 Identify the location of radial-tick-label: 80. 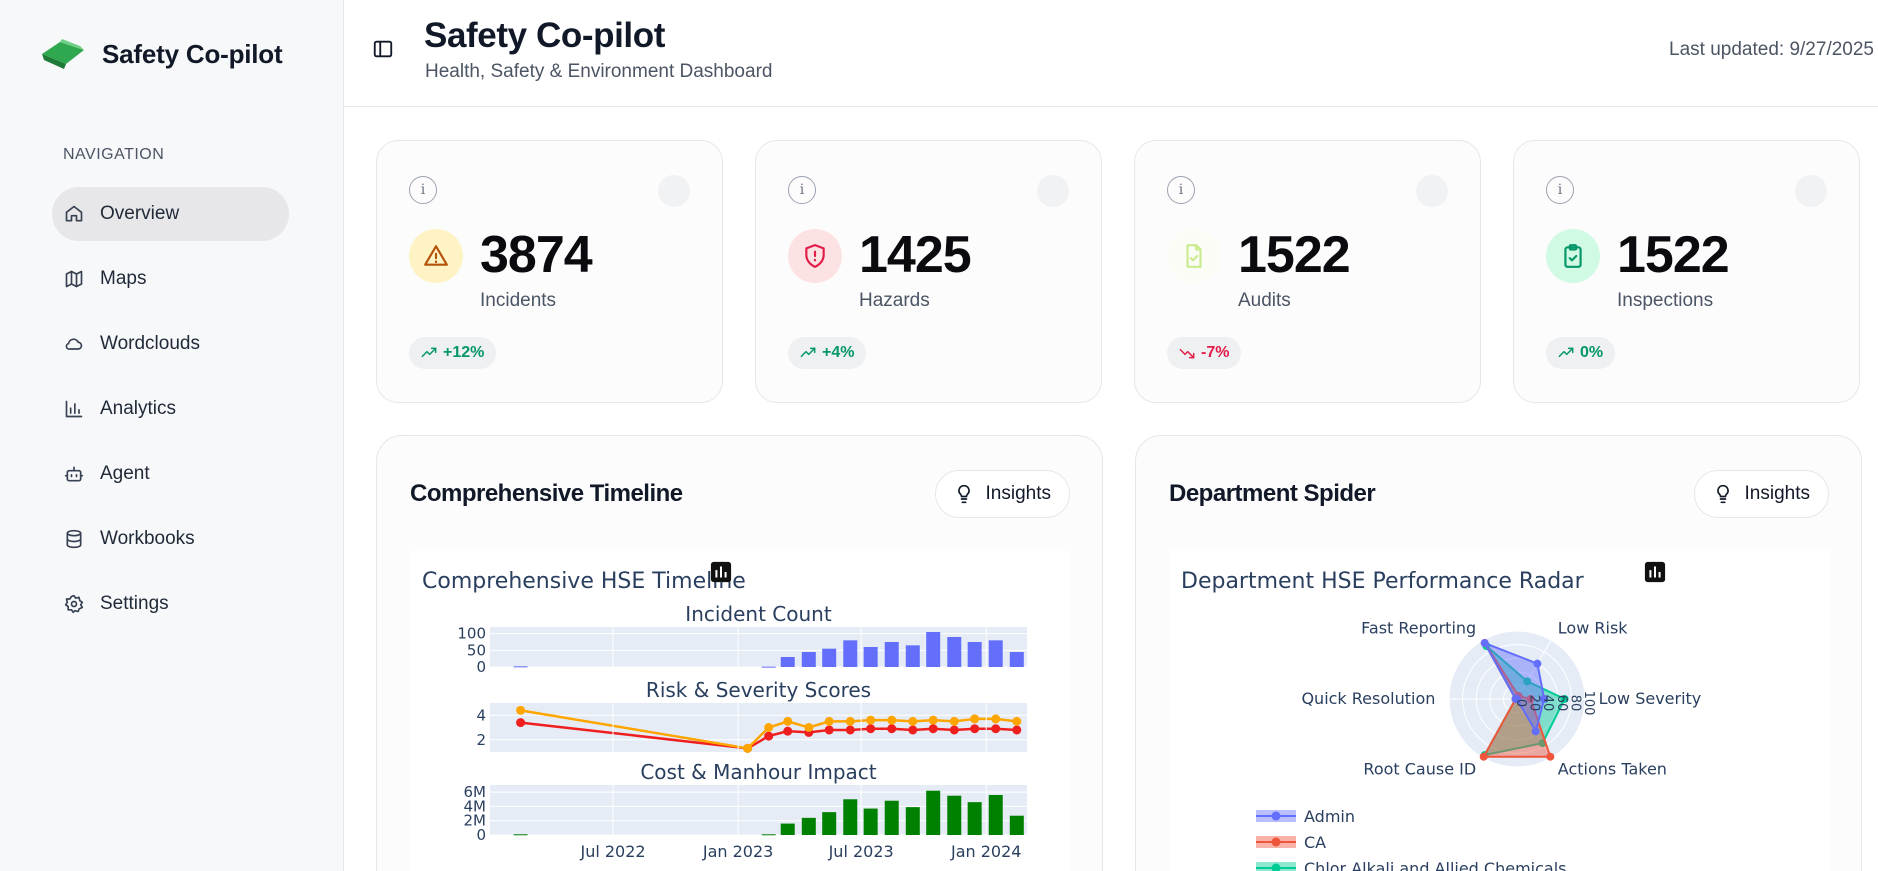
(1574, 703).